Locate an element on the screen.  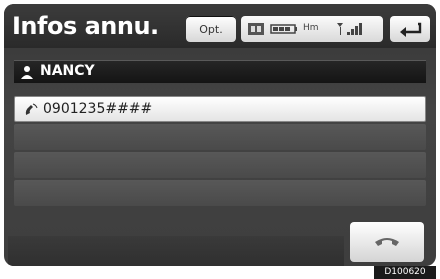
battery-icon is located at coordinates (283, 29).